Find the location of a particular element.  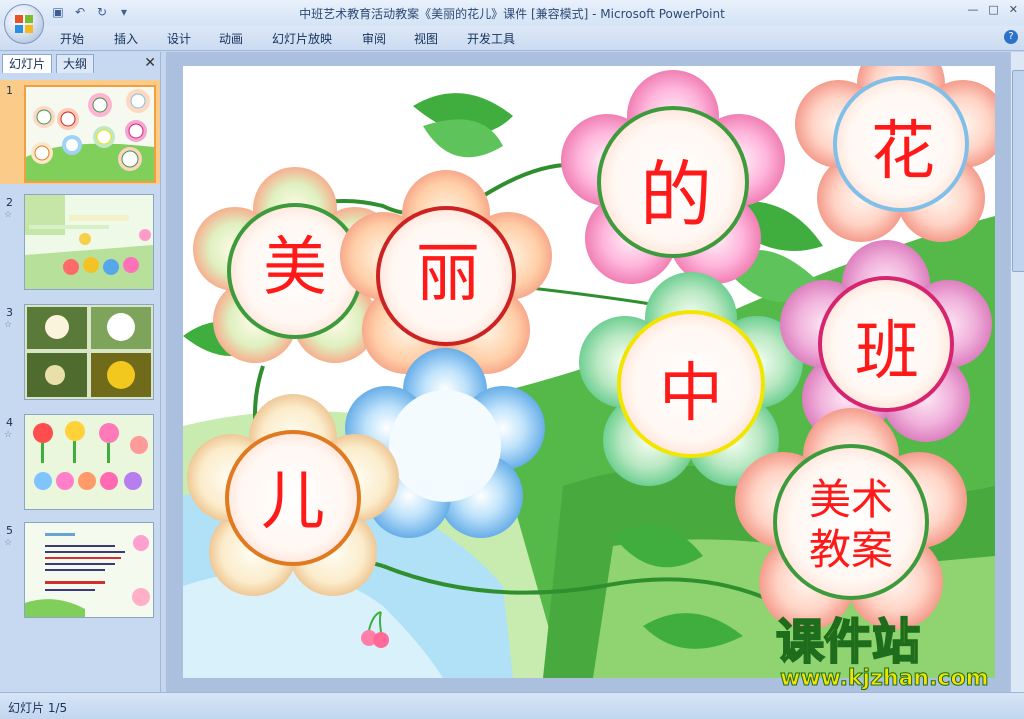

tab-developer: 开发工具 is located at coordinates (491, 38).